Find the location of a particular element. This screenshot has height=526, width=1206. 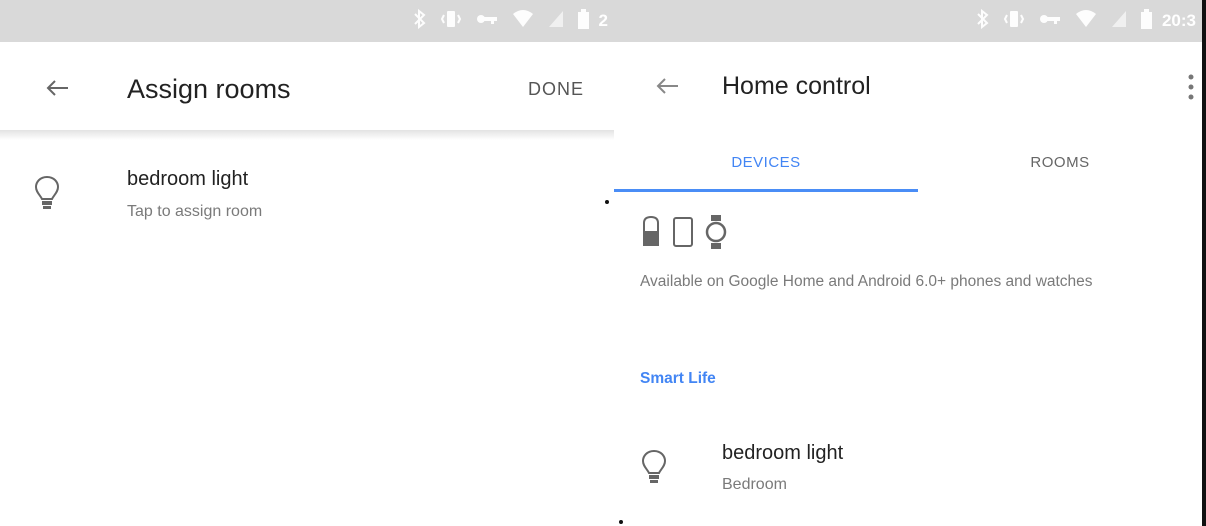

status-time: 2 is located at coordinates (603, 20).